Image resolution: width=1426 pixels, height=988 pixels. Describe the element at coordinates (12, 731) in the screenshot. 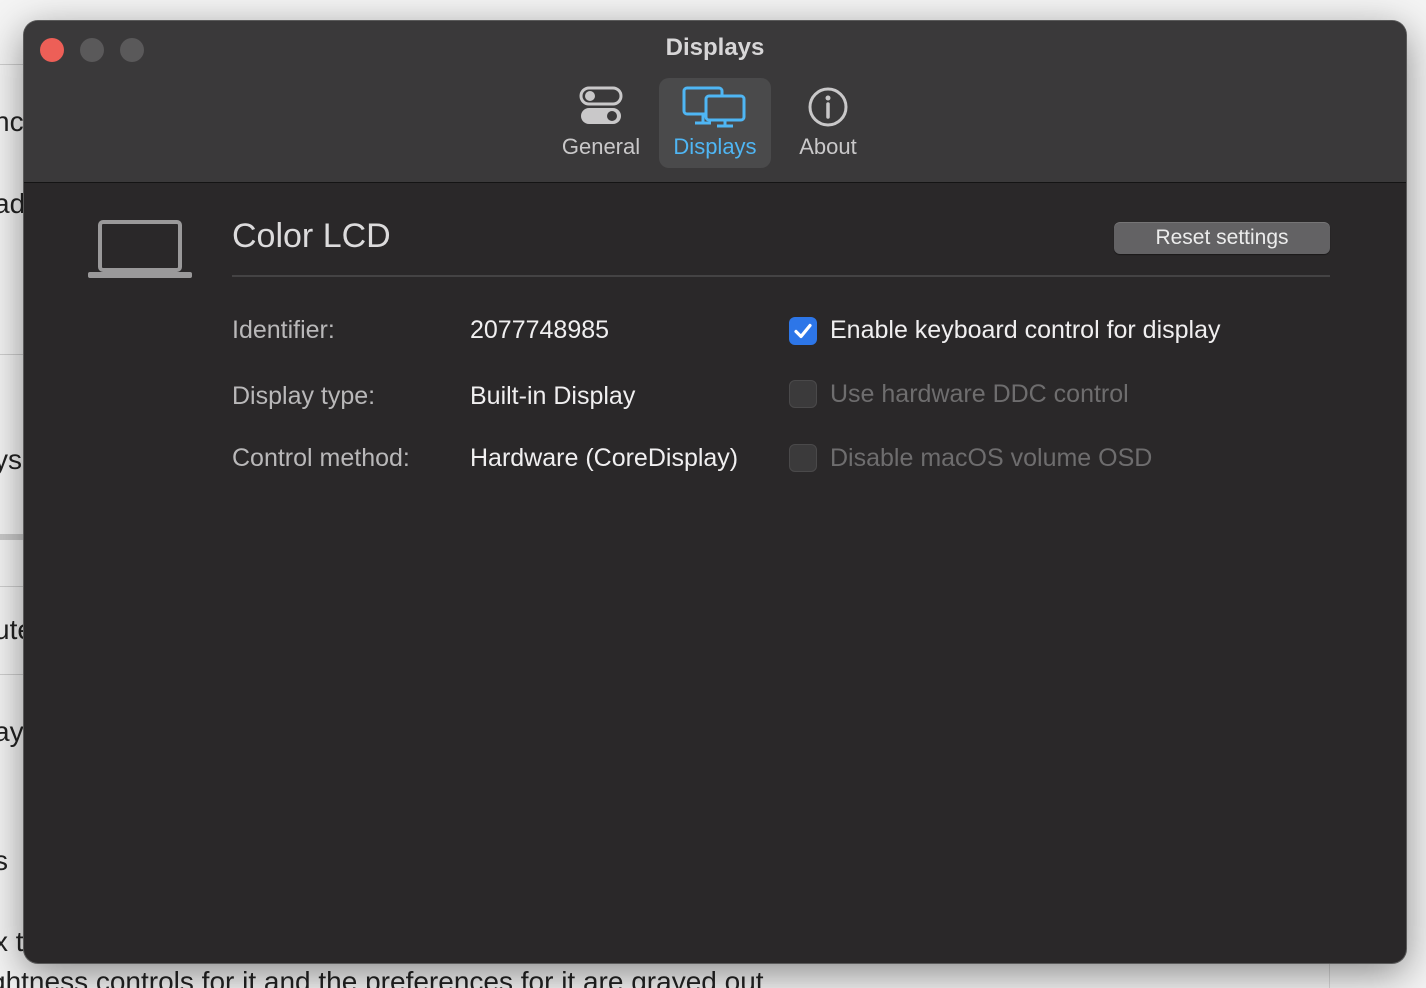

I see `background-text-fragment: ay` at that location.